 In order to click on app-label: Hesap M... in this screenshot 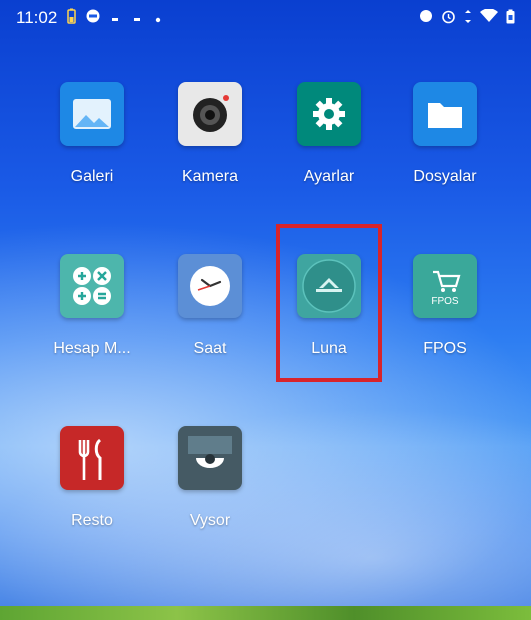, I will do `click(92, 348)`.